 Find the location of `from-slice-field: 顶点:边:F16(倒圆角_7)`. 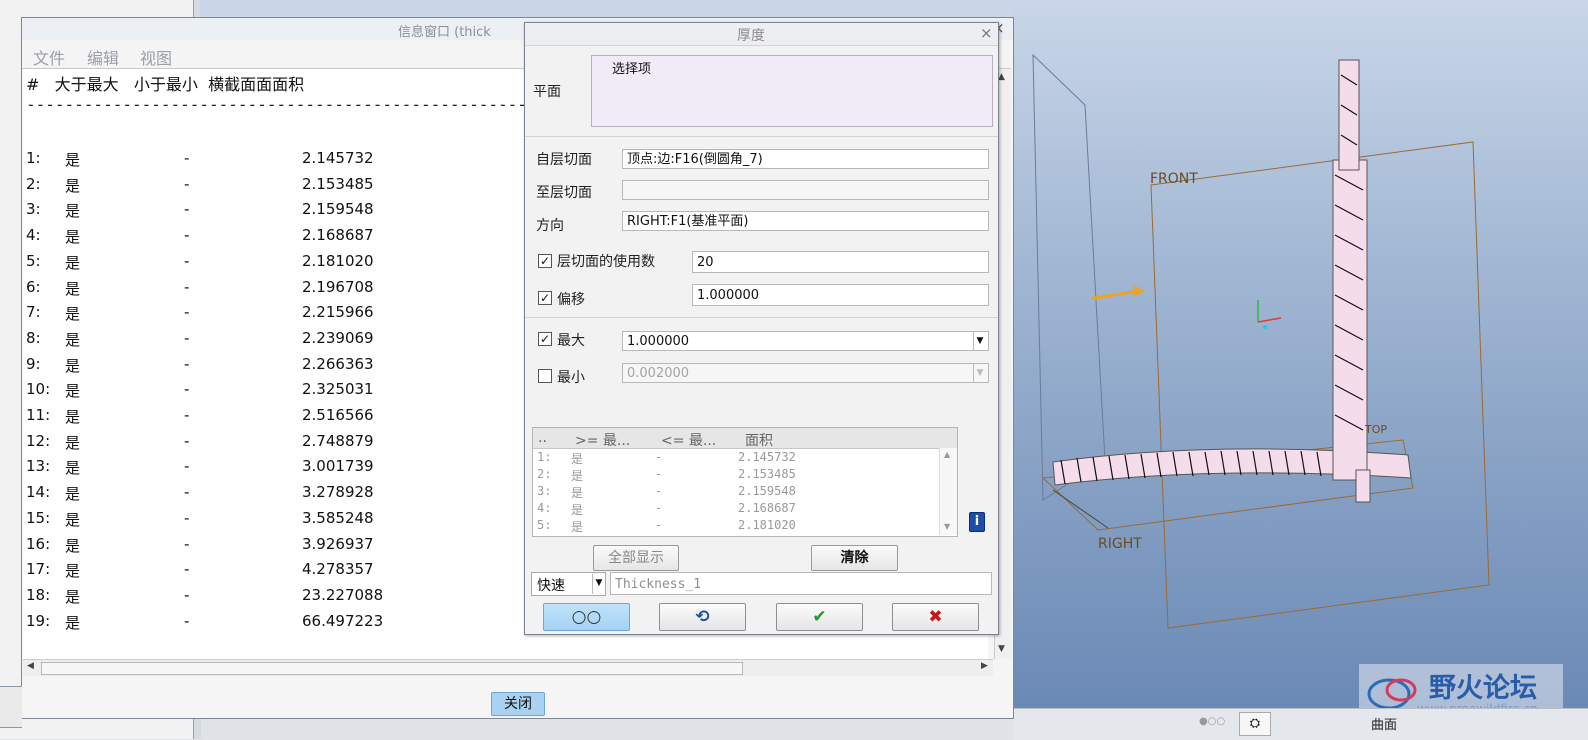

from-slice-field: 顶点:边:F16(倒圆角_7) is located at coordinates (805, 159).